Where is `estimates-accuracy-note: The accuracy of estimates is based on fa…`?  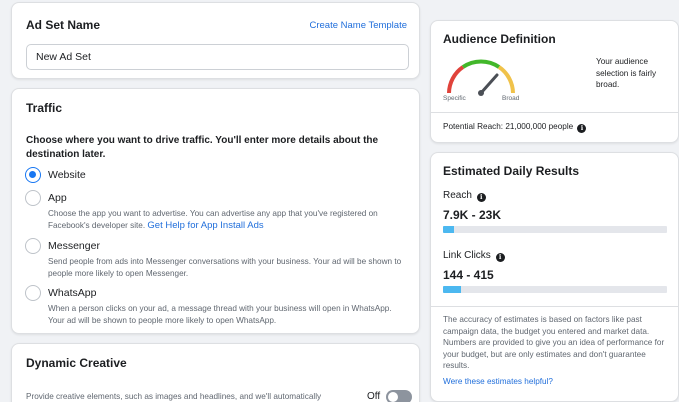
estimates-accuracy-note: The accuracy of estimates is based on fa… is located at coordinates (554, 342).